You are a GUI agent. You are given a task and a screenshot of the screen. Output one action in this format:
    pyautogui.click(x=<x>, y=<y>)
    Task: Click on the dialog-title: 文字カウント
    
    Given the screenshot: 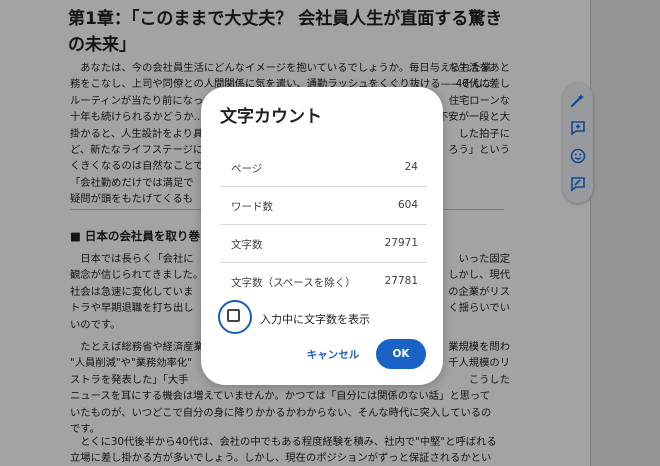 What is the action you would take?
    pyautogui.click(x=271, y=117)
    